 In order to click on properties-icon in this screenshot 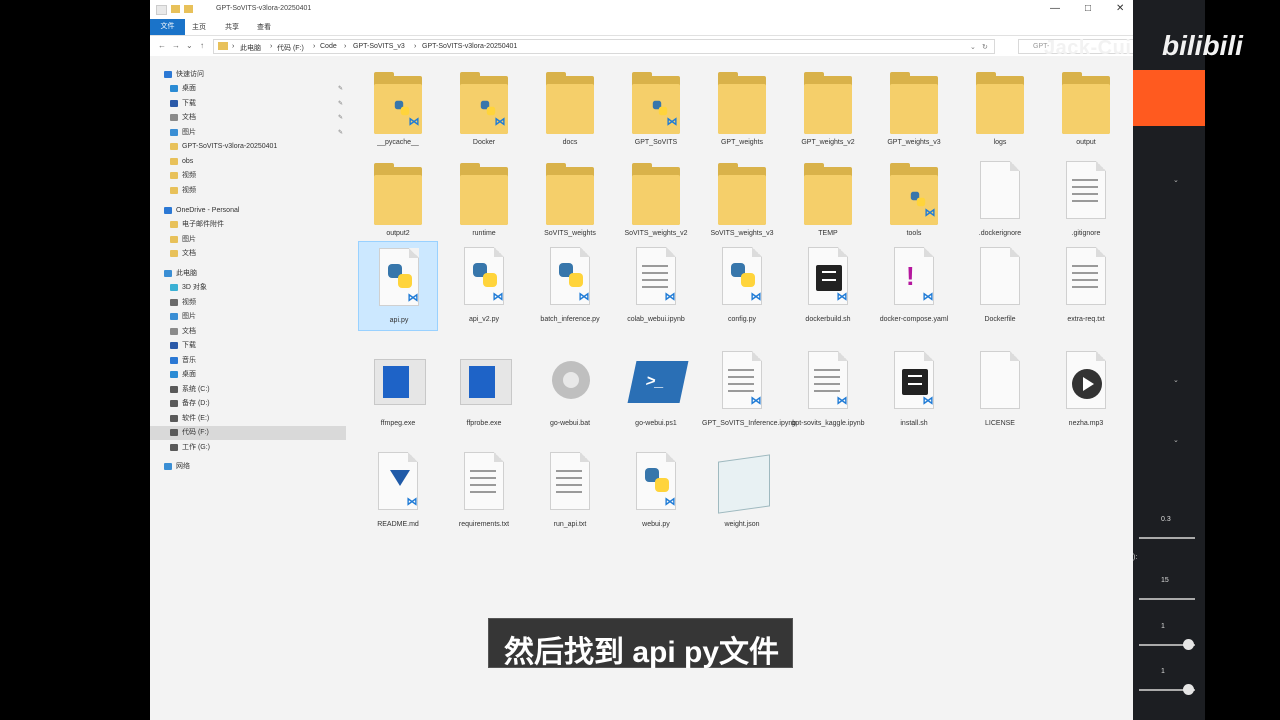, I will do `click(161, 10)`.